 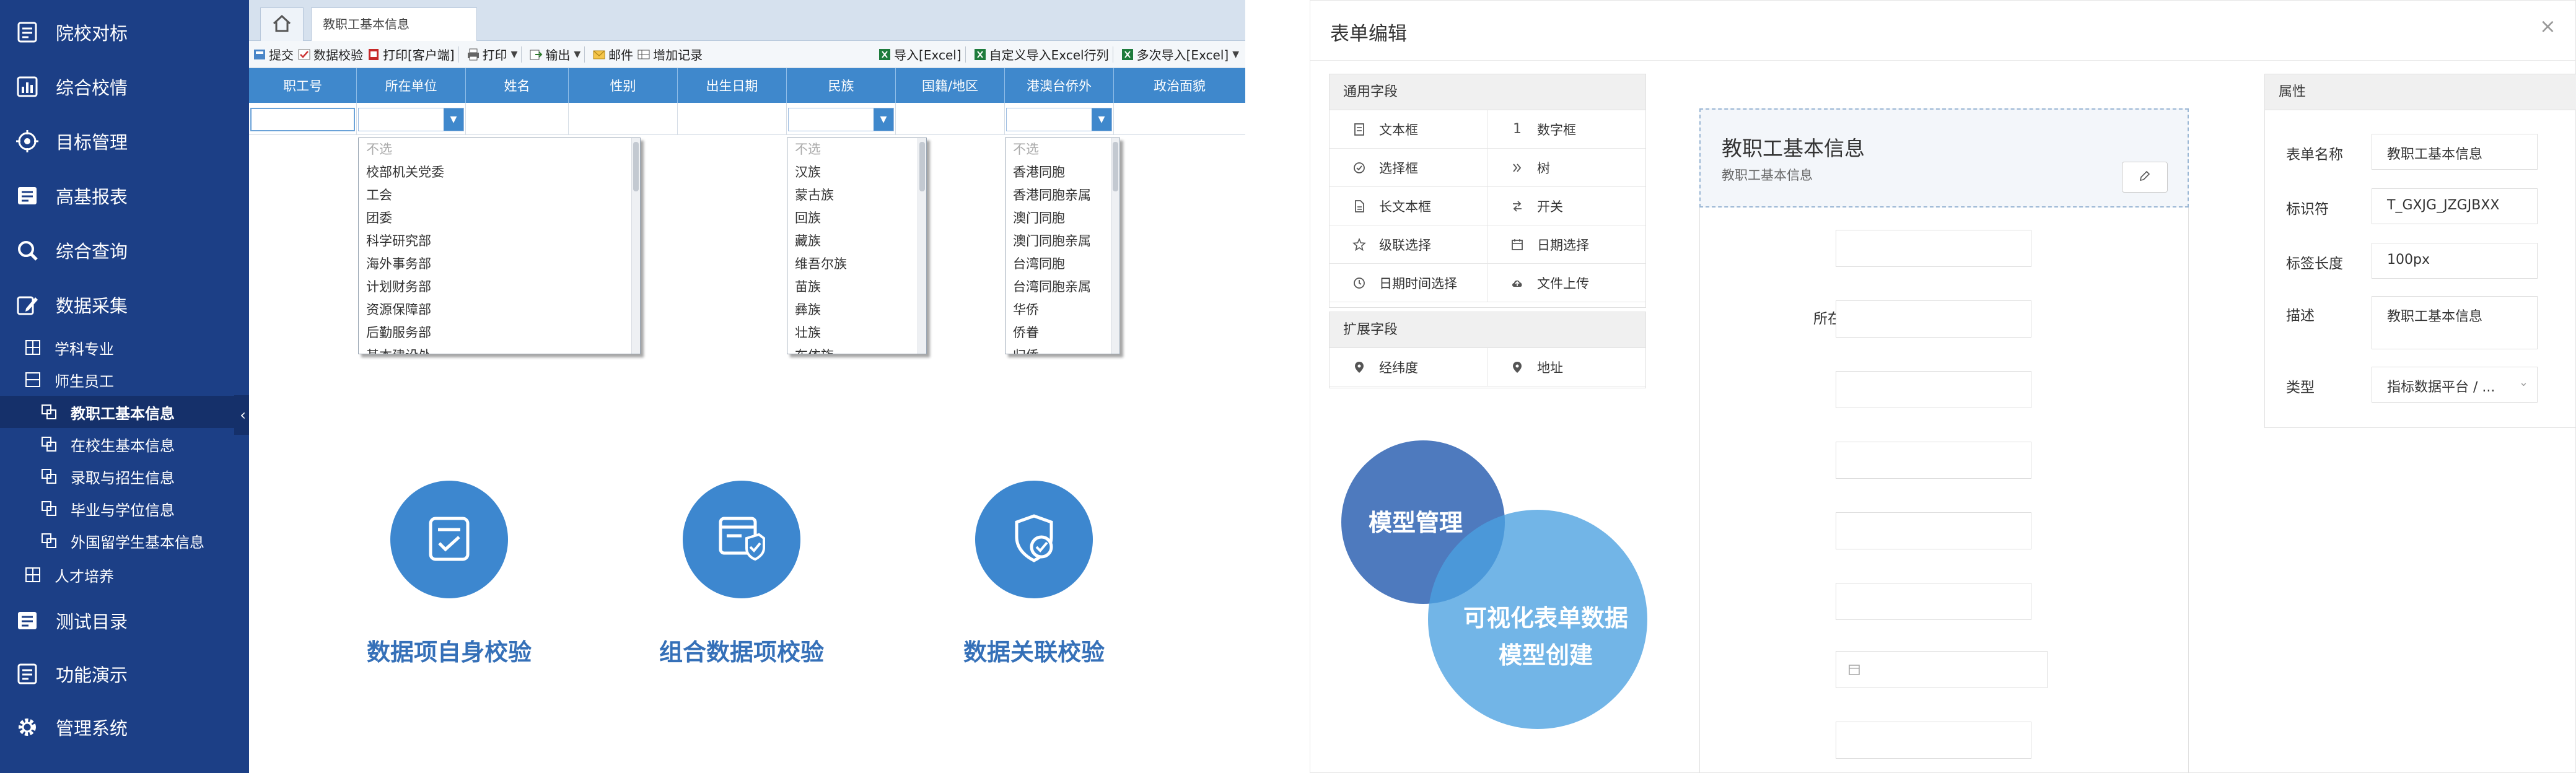 What do you see at coordinates (124, 541) in the screenshot?
I see `nav-leaf-foreign-students: 外国留学生基本信息` at bounding box center [124, 541].